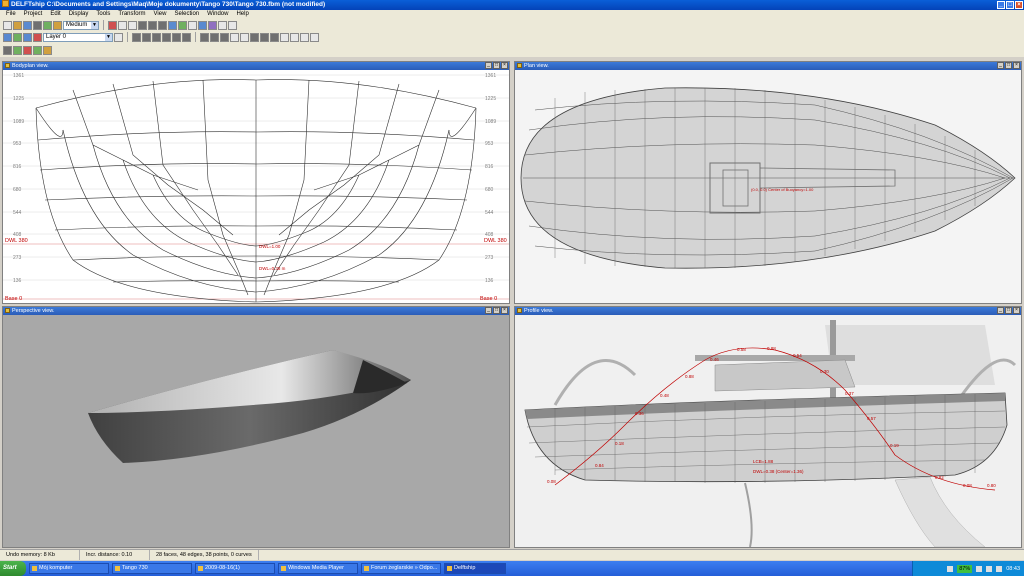 Image resolution: width=1024 pixels, height=576 pixels. Describe the element at coordinates (235, 568) in the screenshot. I see `taskbar-item-folder-2: 2009-08-16(1)` at that location.